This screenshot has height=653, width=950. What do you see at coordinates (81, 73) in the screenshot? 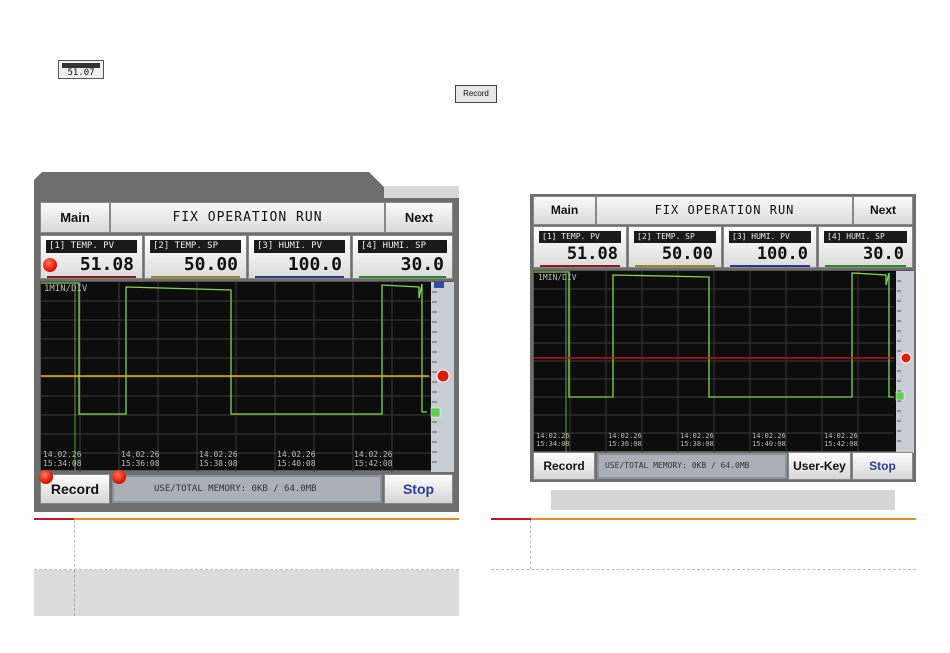
I see `mini-tile-value: 51.07` at bounding box center [81, 73].